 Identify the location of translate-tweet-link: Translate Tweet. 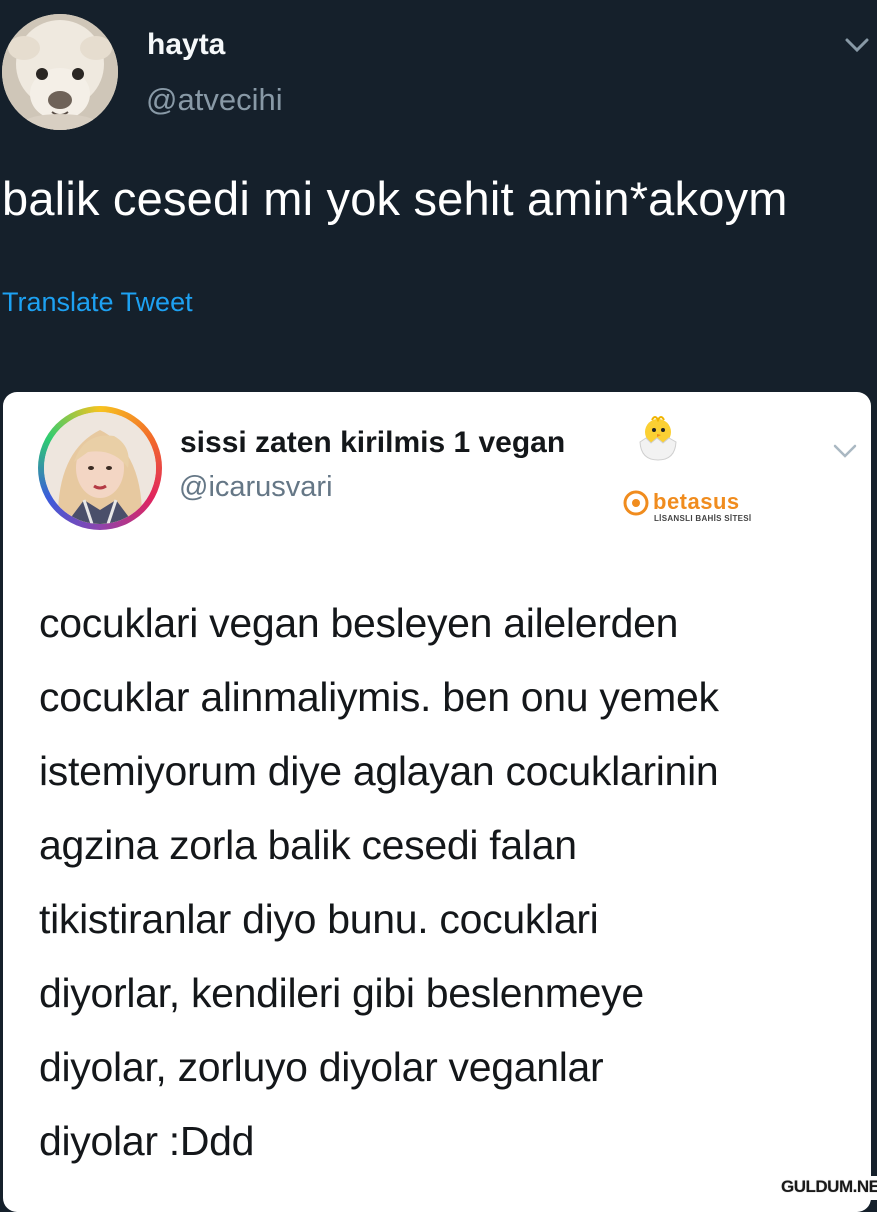
(97, 302).